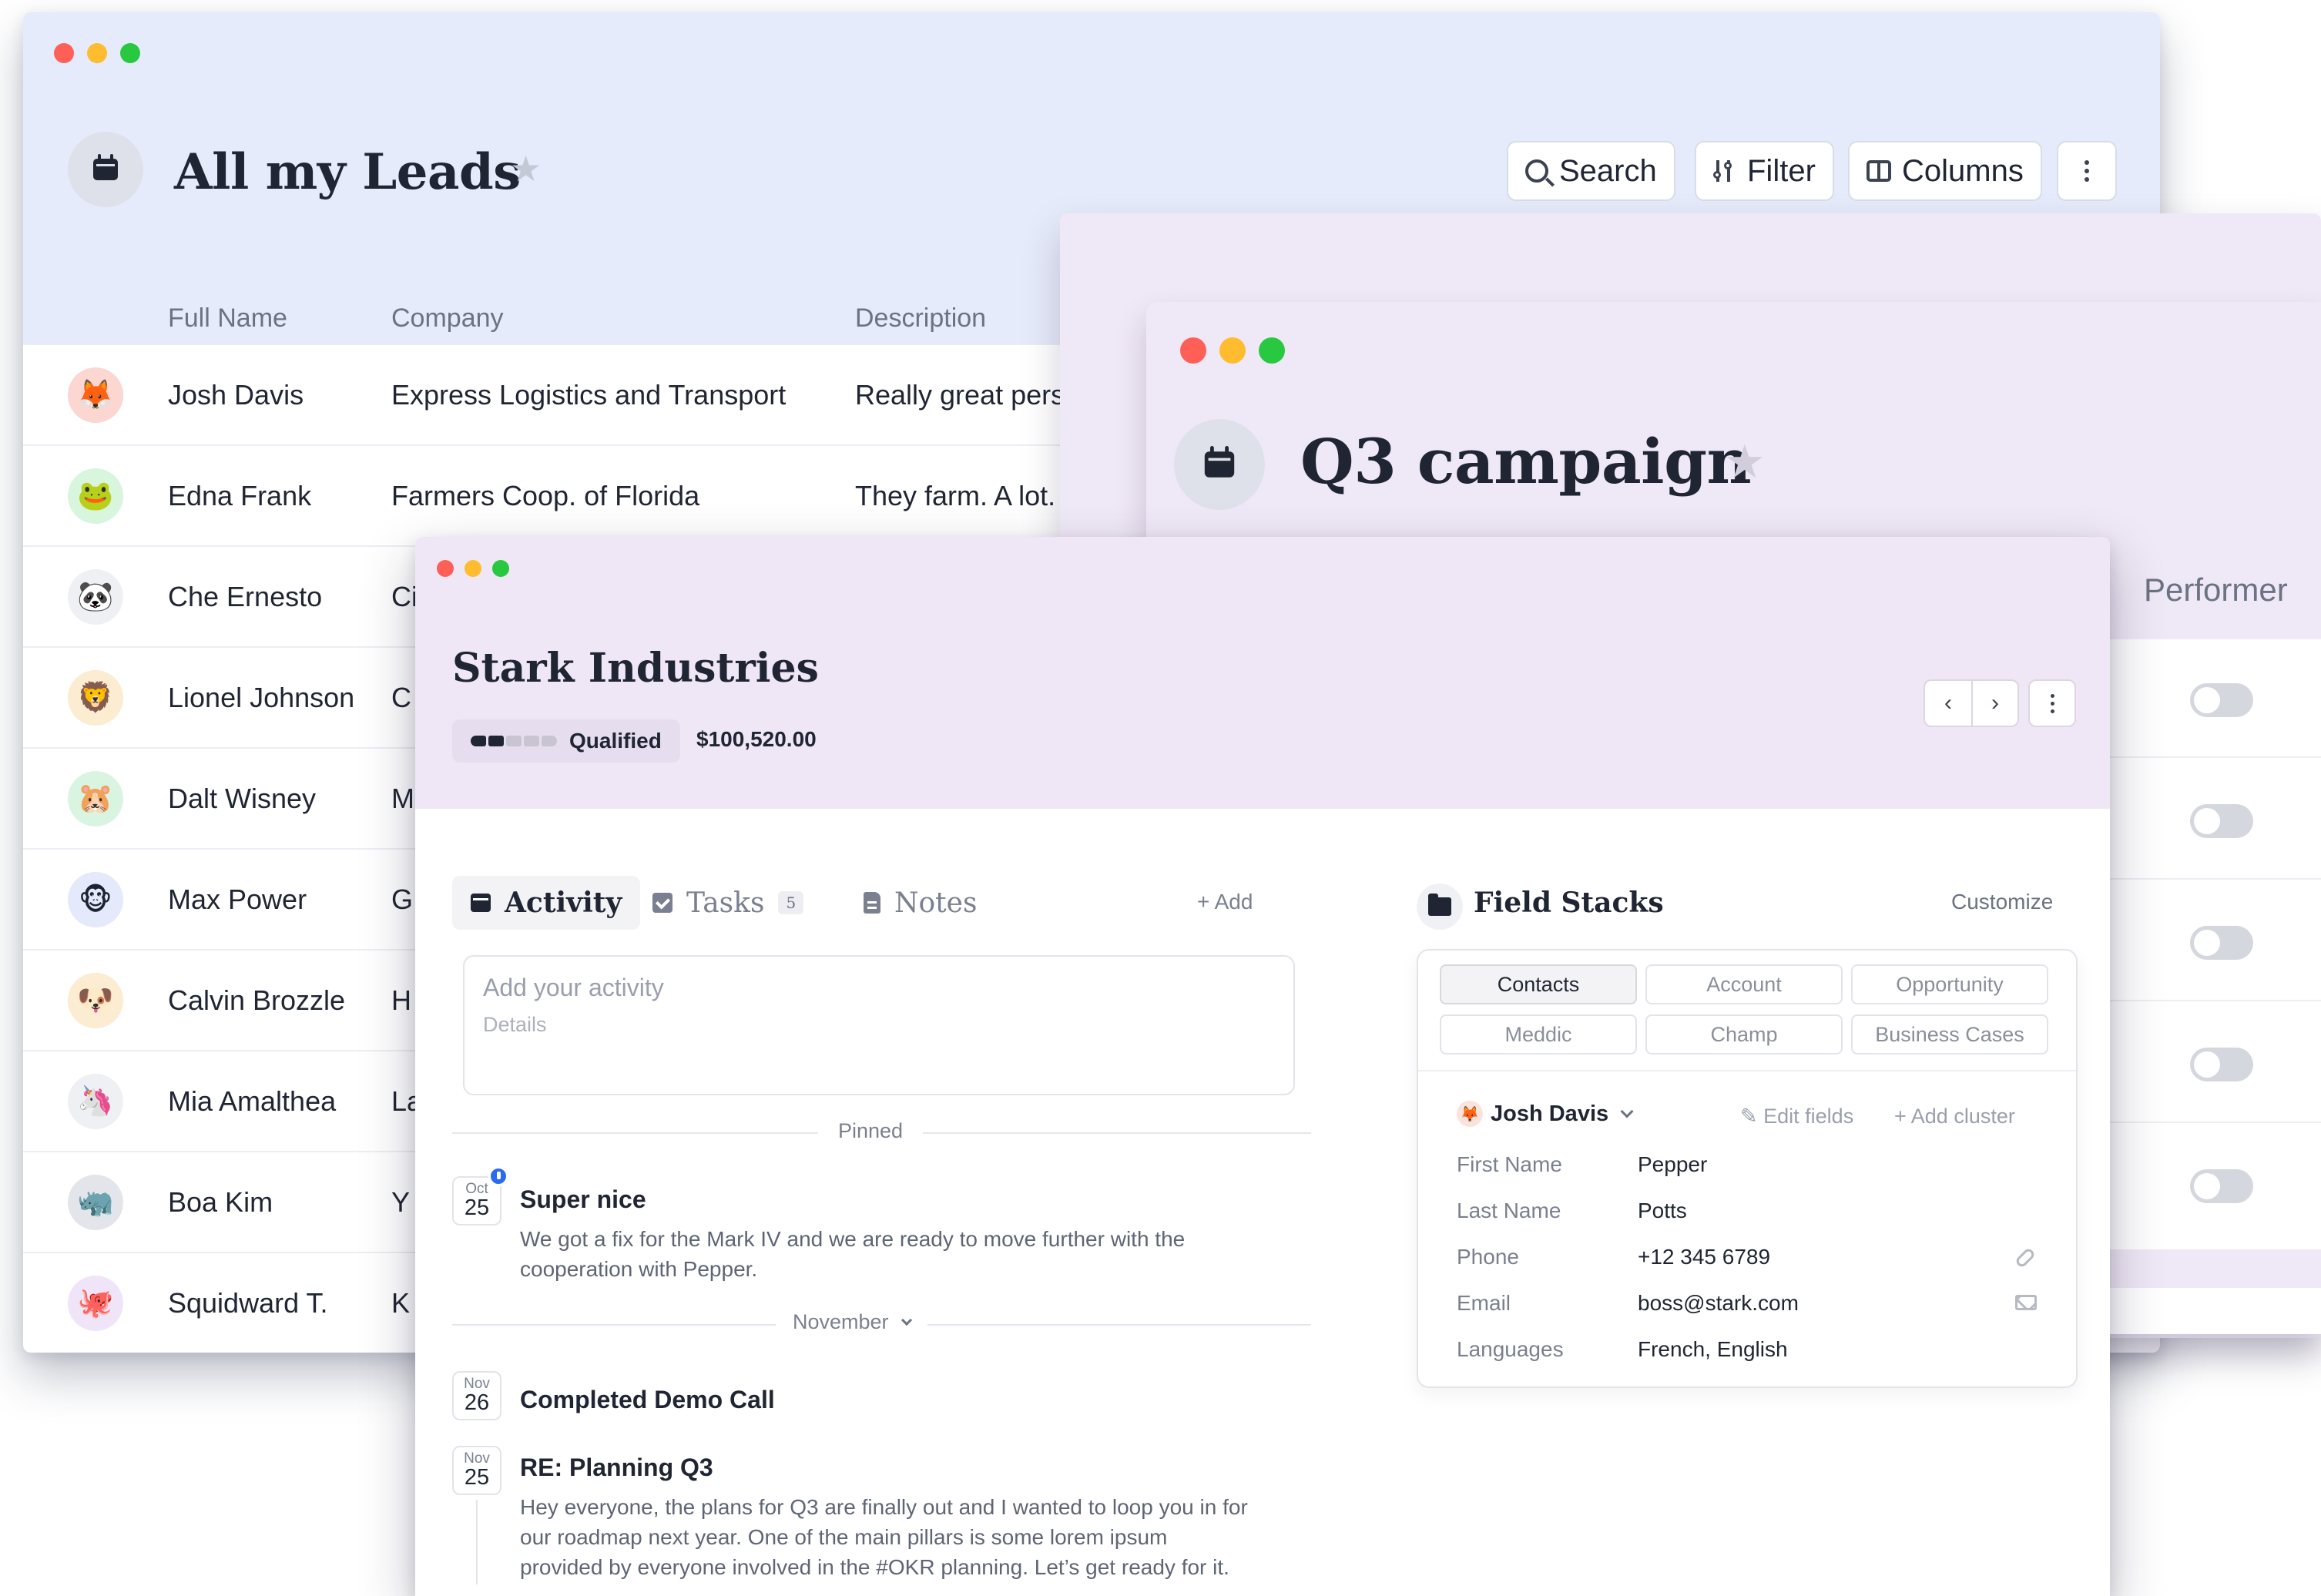 The image size is (2321, 1596). What do you see at coordinates (2026, 1302) in the screenshot?
I see `mail-icon` at bounding box center [2026, 1302].